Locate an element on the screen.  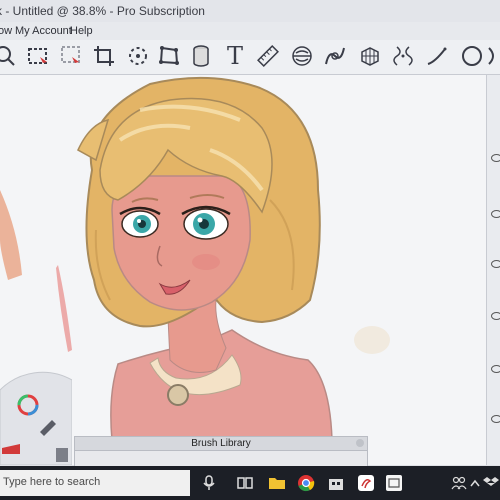
taskbar: Type here to search is located at coordinates (250, 483).